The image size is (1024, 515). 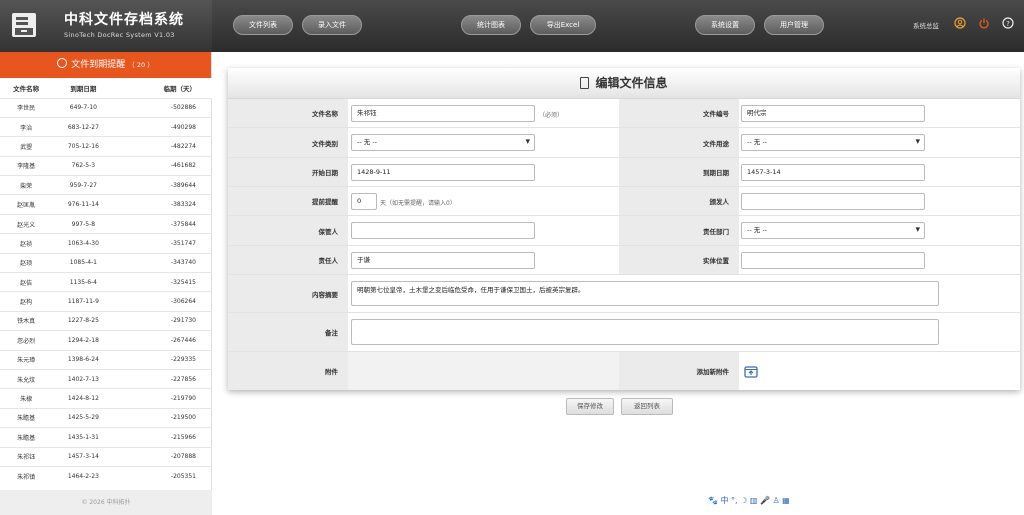 What do you see at coordinates (163, 146) in the screenshot?
I see `days-left-cell: -482274` at bounding box center [163, 146].